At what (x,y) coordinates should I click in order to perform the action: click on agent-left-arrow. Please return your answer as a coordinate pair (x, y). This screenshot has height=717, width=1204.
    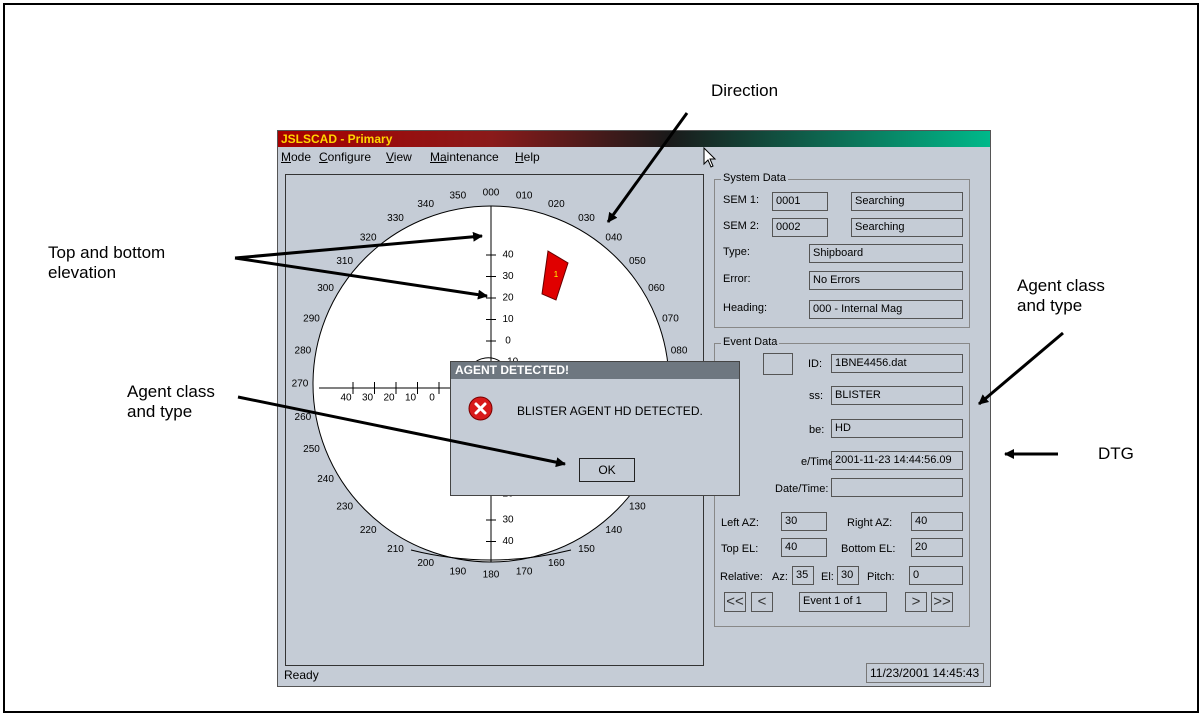
    Looking at the image, I should click on (401, 431).